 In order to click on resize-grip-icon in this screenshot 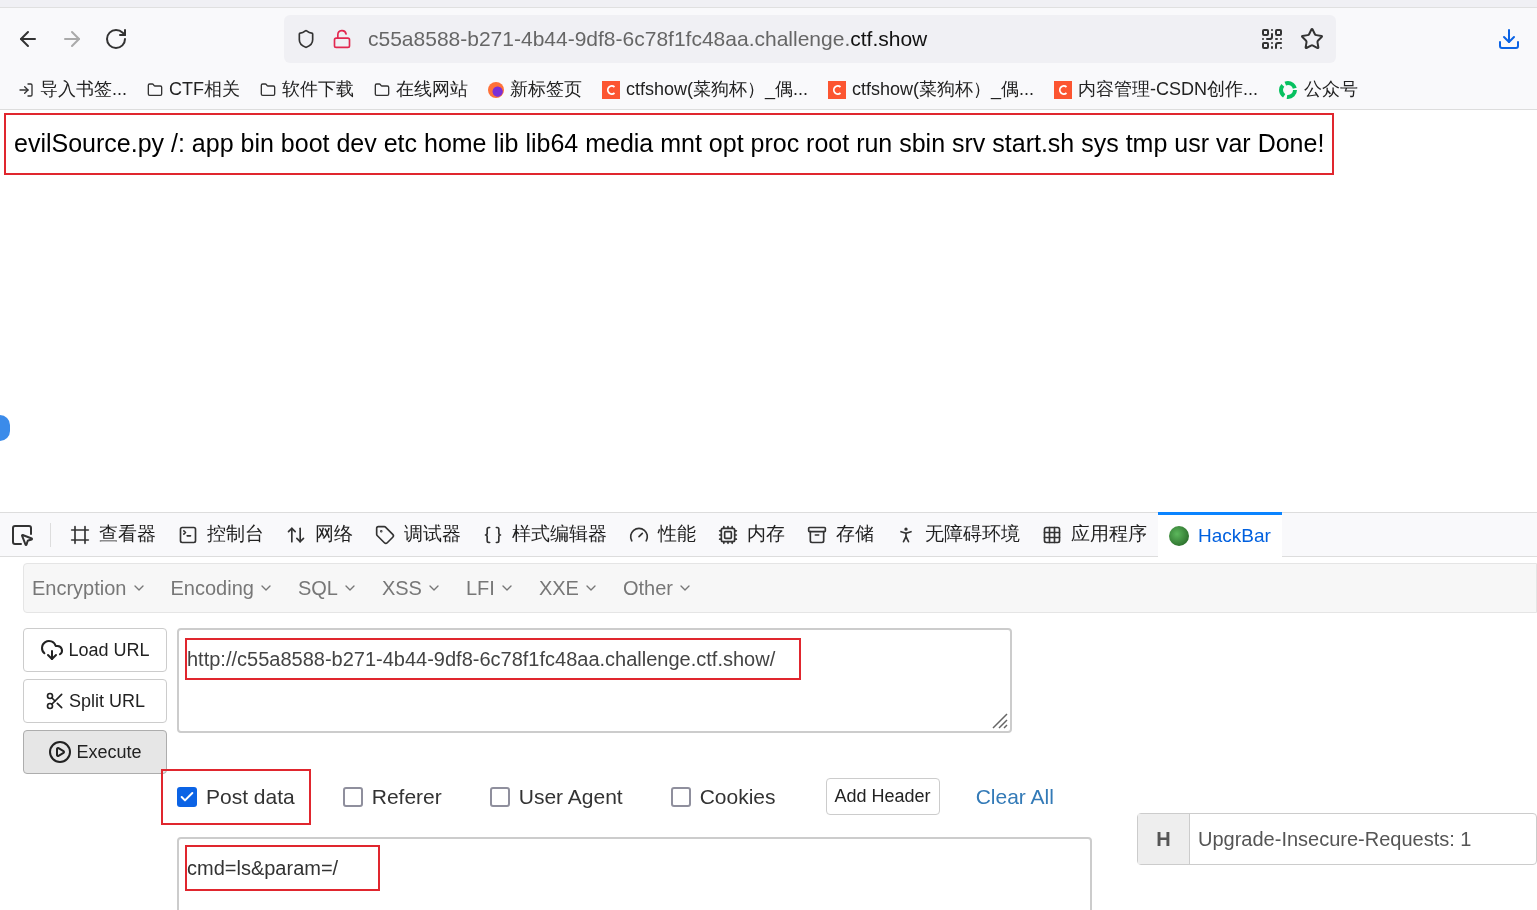, I will do `click(999, 720)`.